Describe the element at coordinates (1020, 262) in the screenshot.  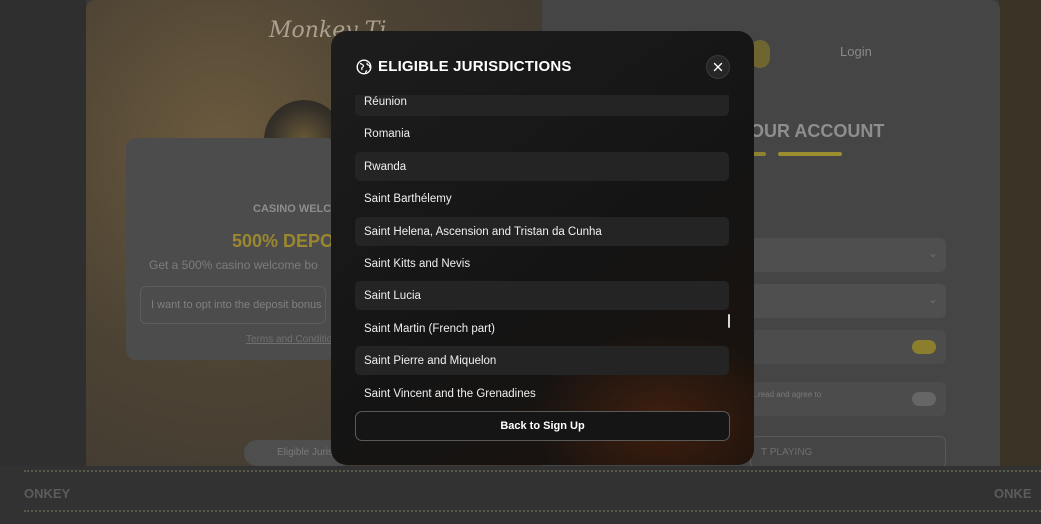
I see `background-right-strip` at that location.